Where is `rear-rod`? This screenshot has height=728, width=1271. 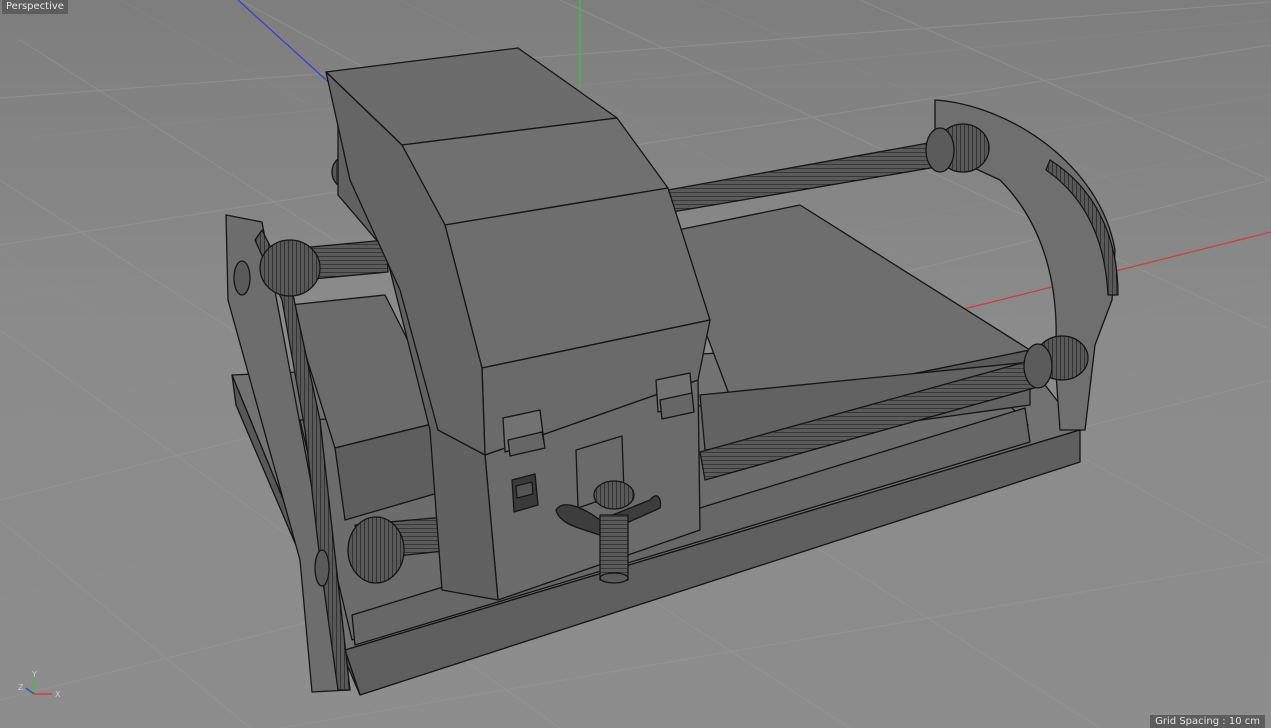
rear-rod is located at coordinates (808, 176).